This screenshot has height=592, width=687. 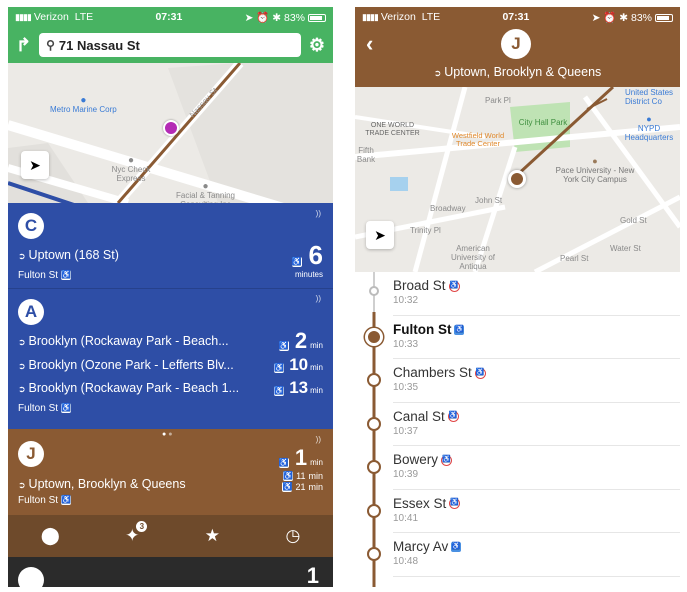 What do you see at coordinates (523, 555) in the screenshot?
I see `stop-row: Marcy Av ♿ 10:48` at bounding box center [523, 555].